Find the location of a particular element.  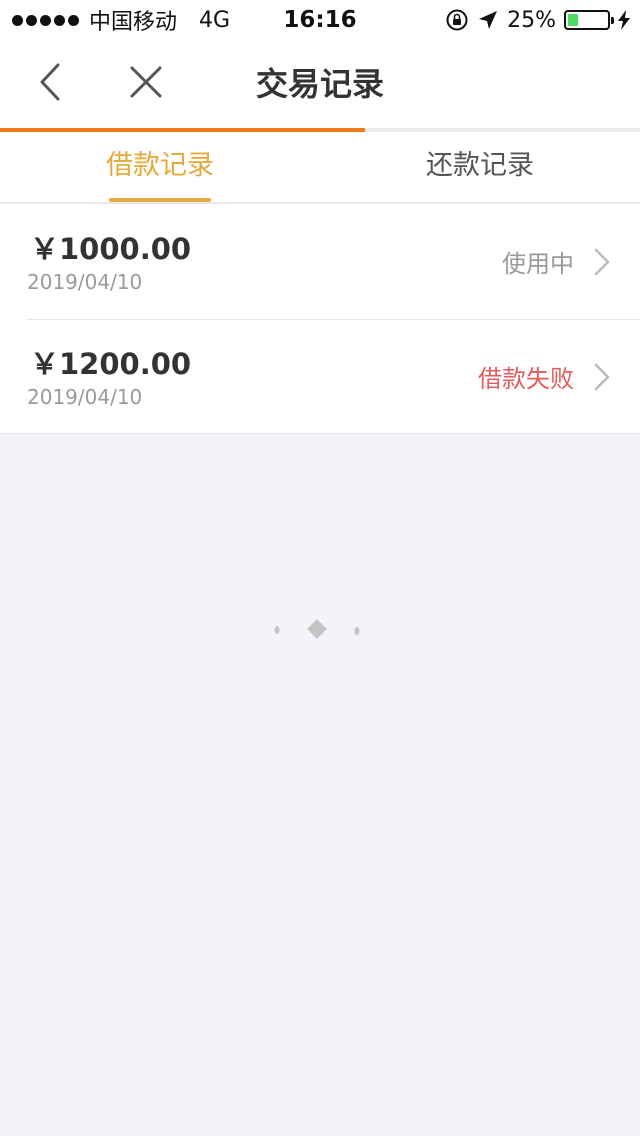

tab-label: 还款记录 is located at coordinates (480, 165).